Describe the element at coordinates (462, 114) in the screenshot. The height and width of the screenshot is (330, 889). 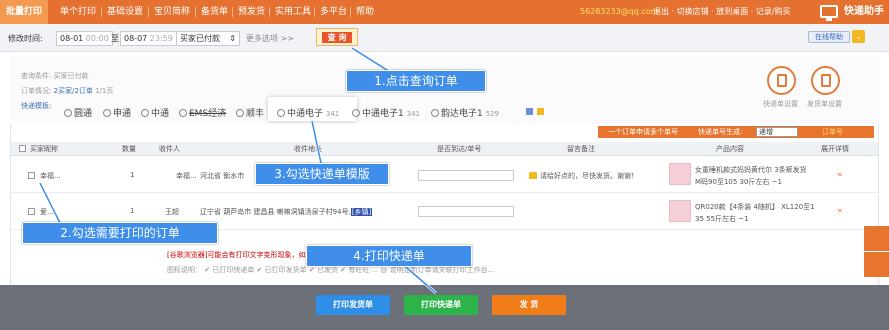
I see `template-name: 韵达电子1` at that location.